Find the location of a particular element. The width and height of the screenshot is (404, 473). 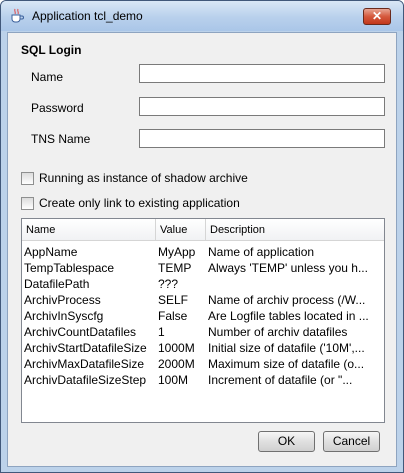

close-button: ✕ is located at coordinates (377, 16).